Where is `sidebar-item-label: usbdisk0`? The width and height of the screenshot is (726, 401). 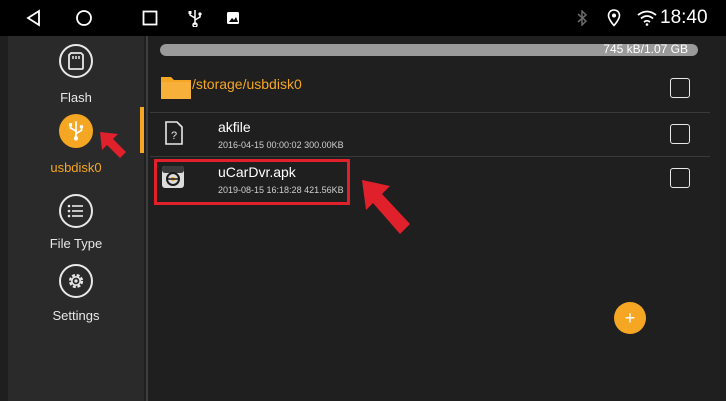
sidebar-item-label: usbdisk0 is located at coordinates (76, 167).